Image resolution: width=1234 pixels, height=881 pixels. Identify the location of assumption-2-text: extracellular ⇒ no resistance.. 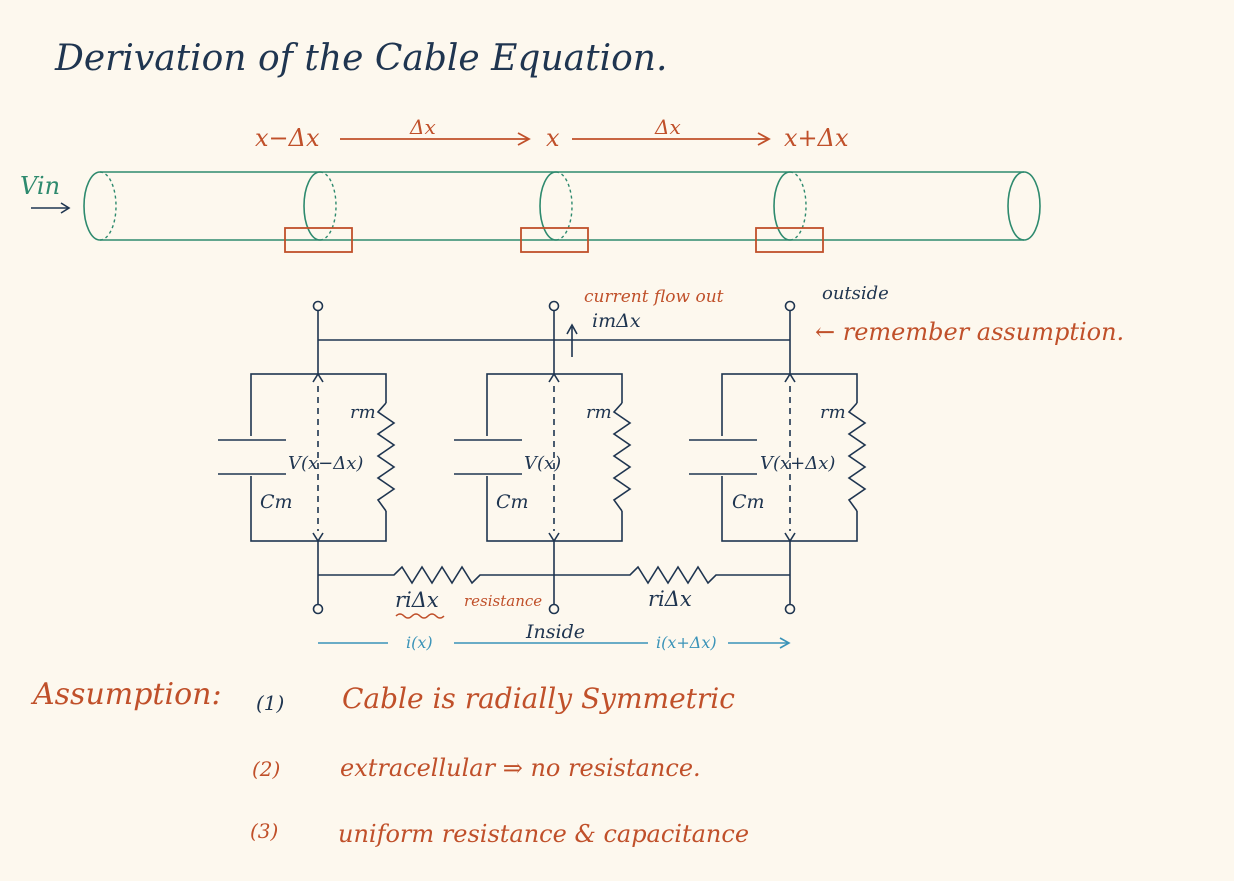
(520, 768).